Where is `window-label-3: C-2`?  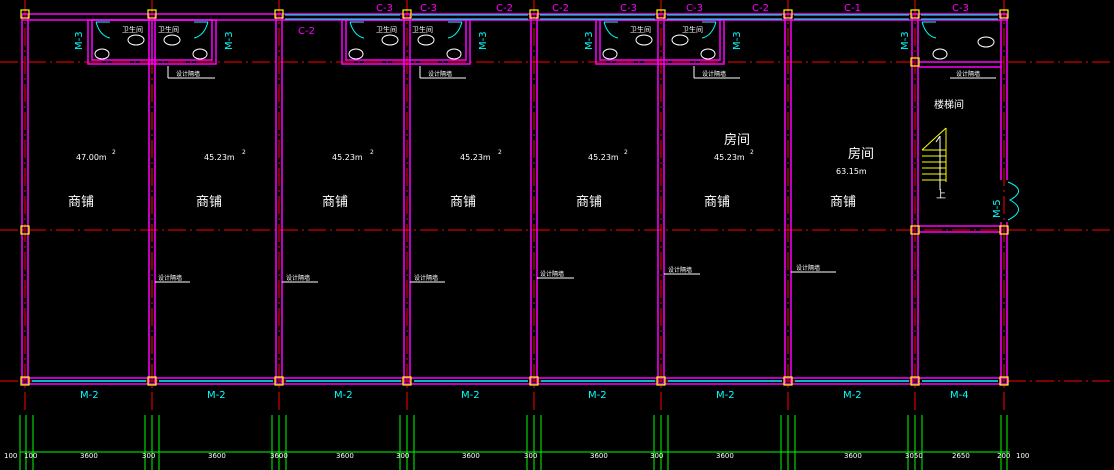
window-label-3: C-2 is located at coordinates (504, 8).